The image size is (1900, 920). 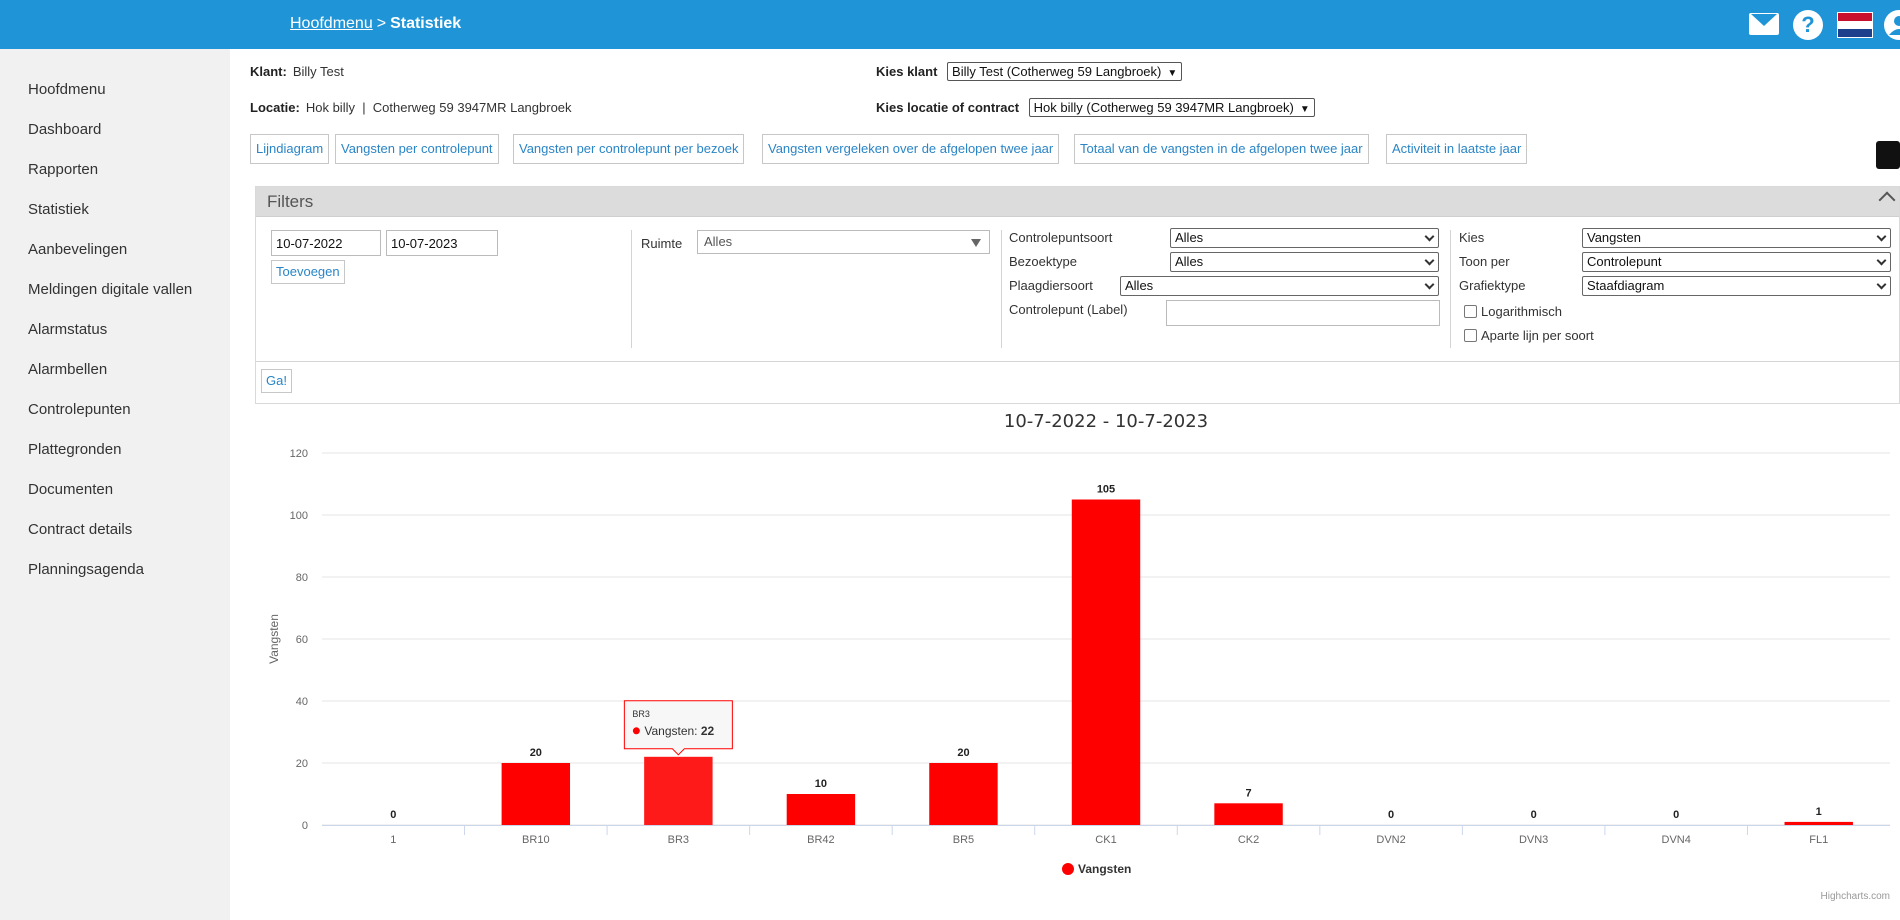 What do you see at coordinates (1061, 237) in the screenshot?
I see `controlepuntsoort-label: Controlepuntsoort` at bounding box center [1061, 237].